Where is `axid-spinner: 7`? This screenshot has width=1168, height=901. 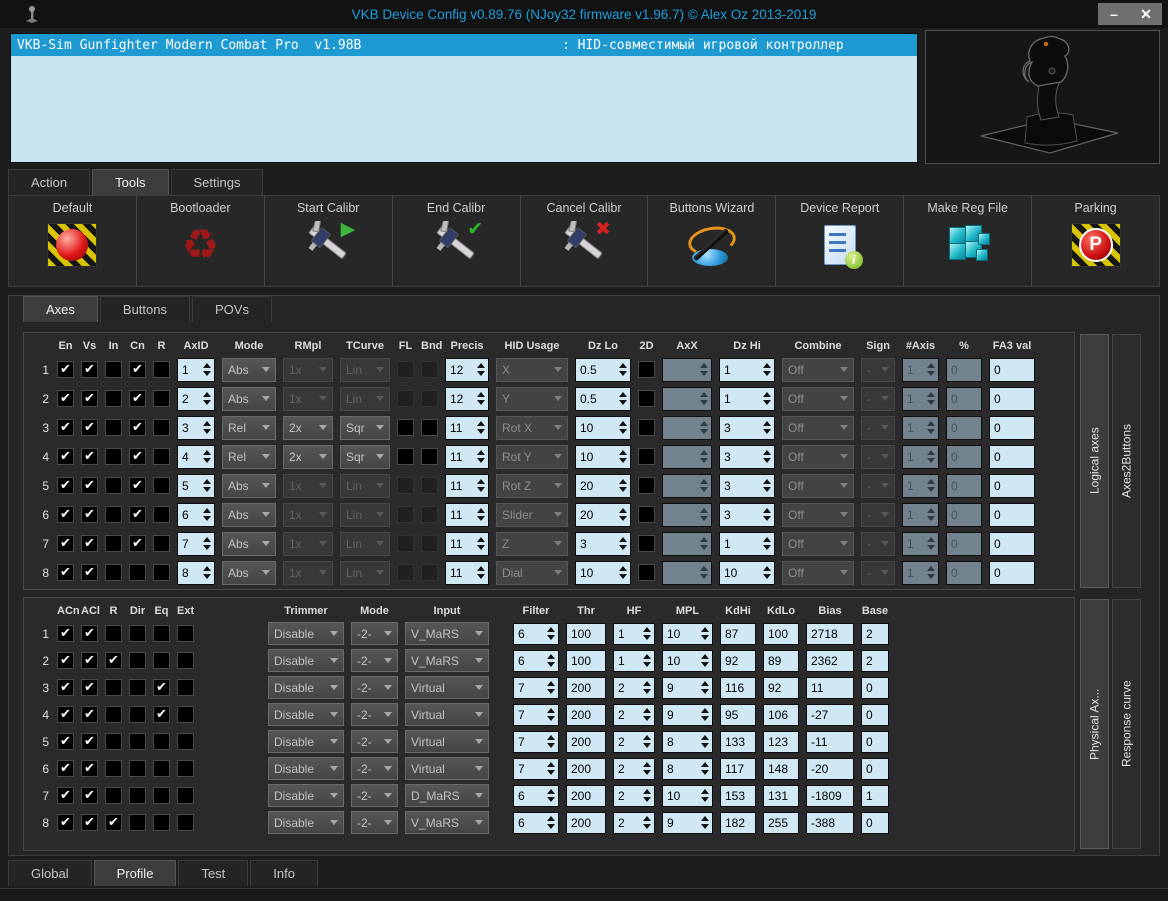 axid-spinner: 7 is located at coordinates (196, 543).